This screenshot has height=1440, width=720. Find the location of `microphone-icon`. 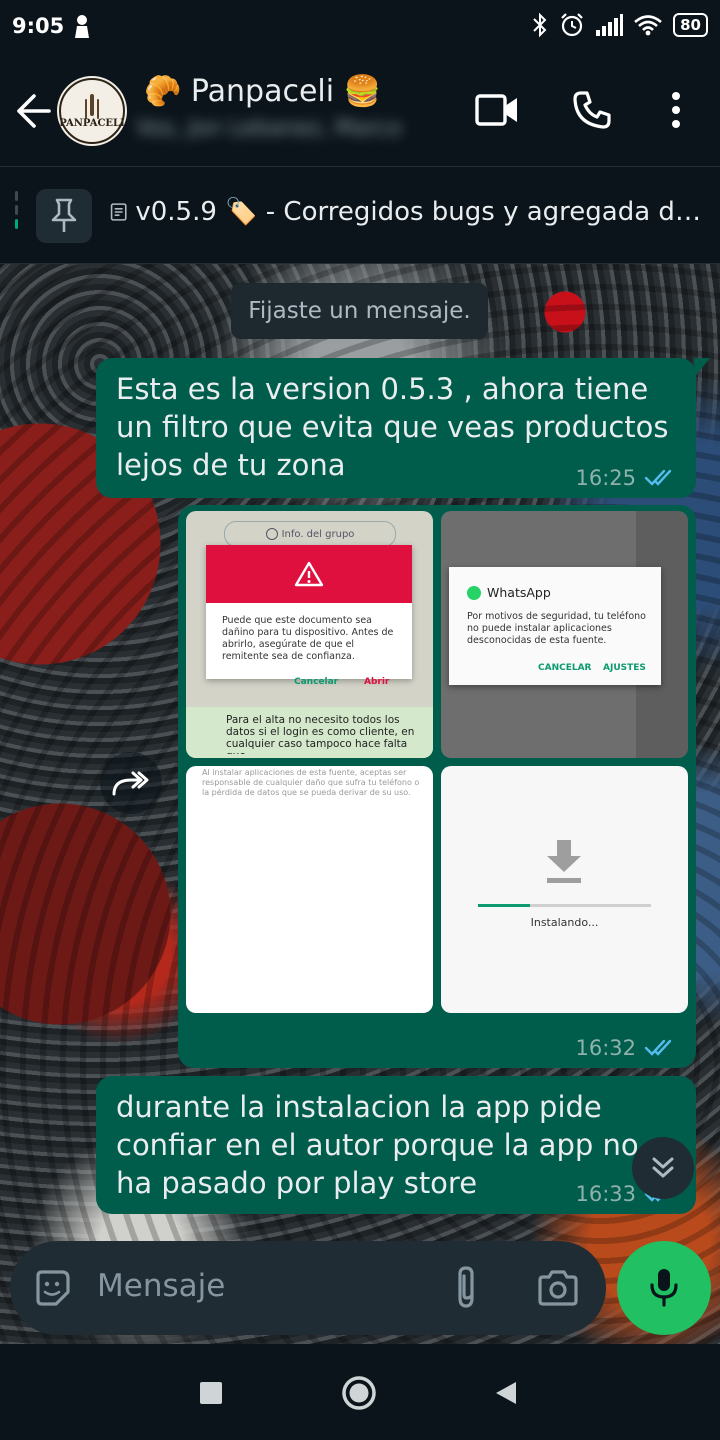

microphone-icon is located at coordinates (664, 1288).